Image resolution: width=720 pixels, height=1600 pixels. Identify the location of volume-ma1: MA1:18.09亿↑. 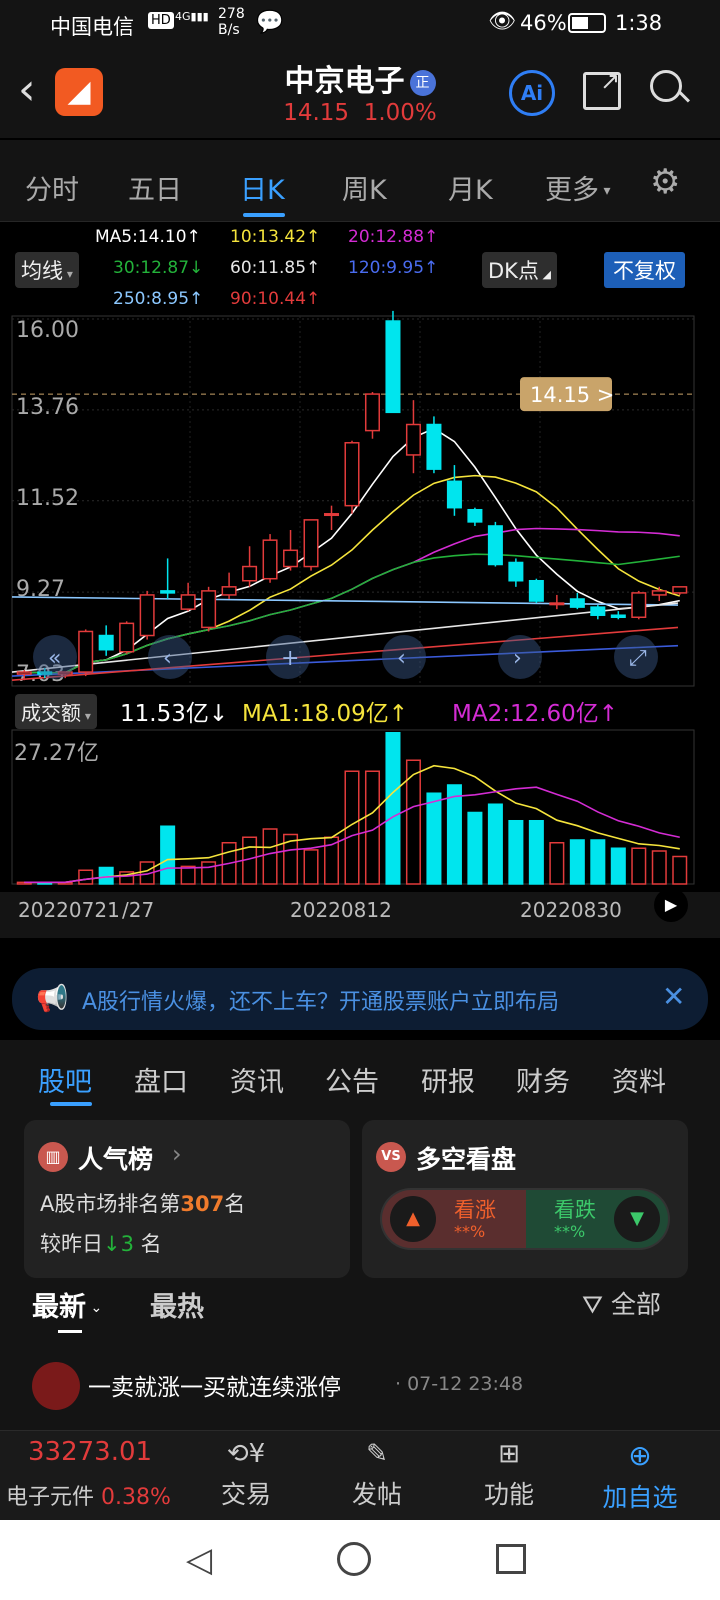
(325, 714).